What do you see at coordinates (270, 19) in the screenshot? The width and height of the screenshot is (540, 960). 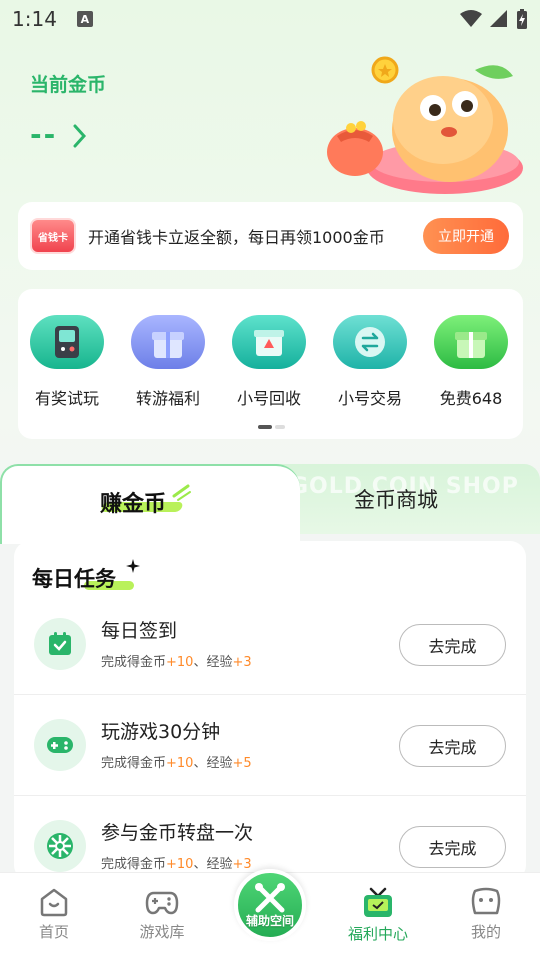 I see `status-bar: 1:14 A` at bounding box center [270, 19].